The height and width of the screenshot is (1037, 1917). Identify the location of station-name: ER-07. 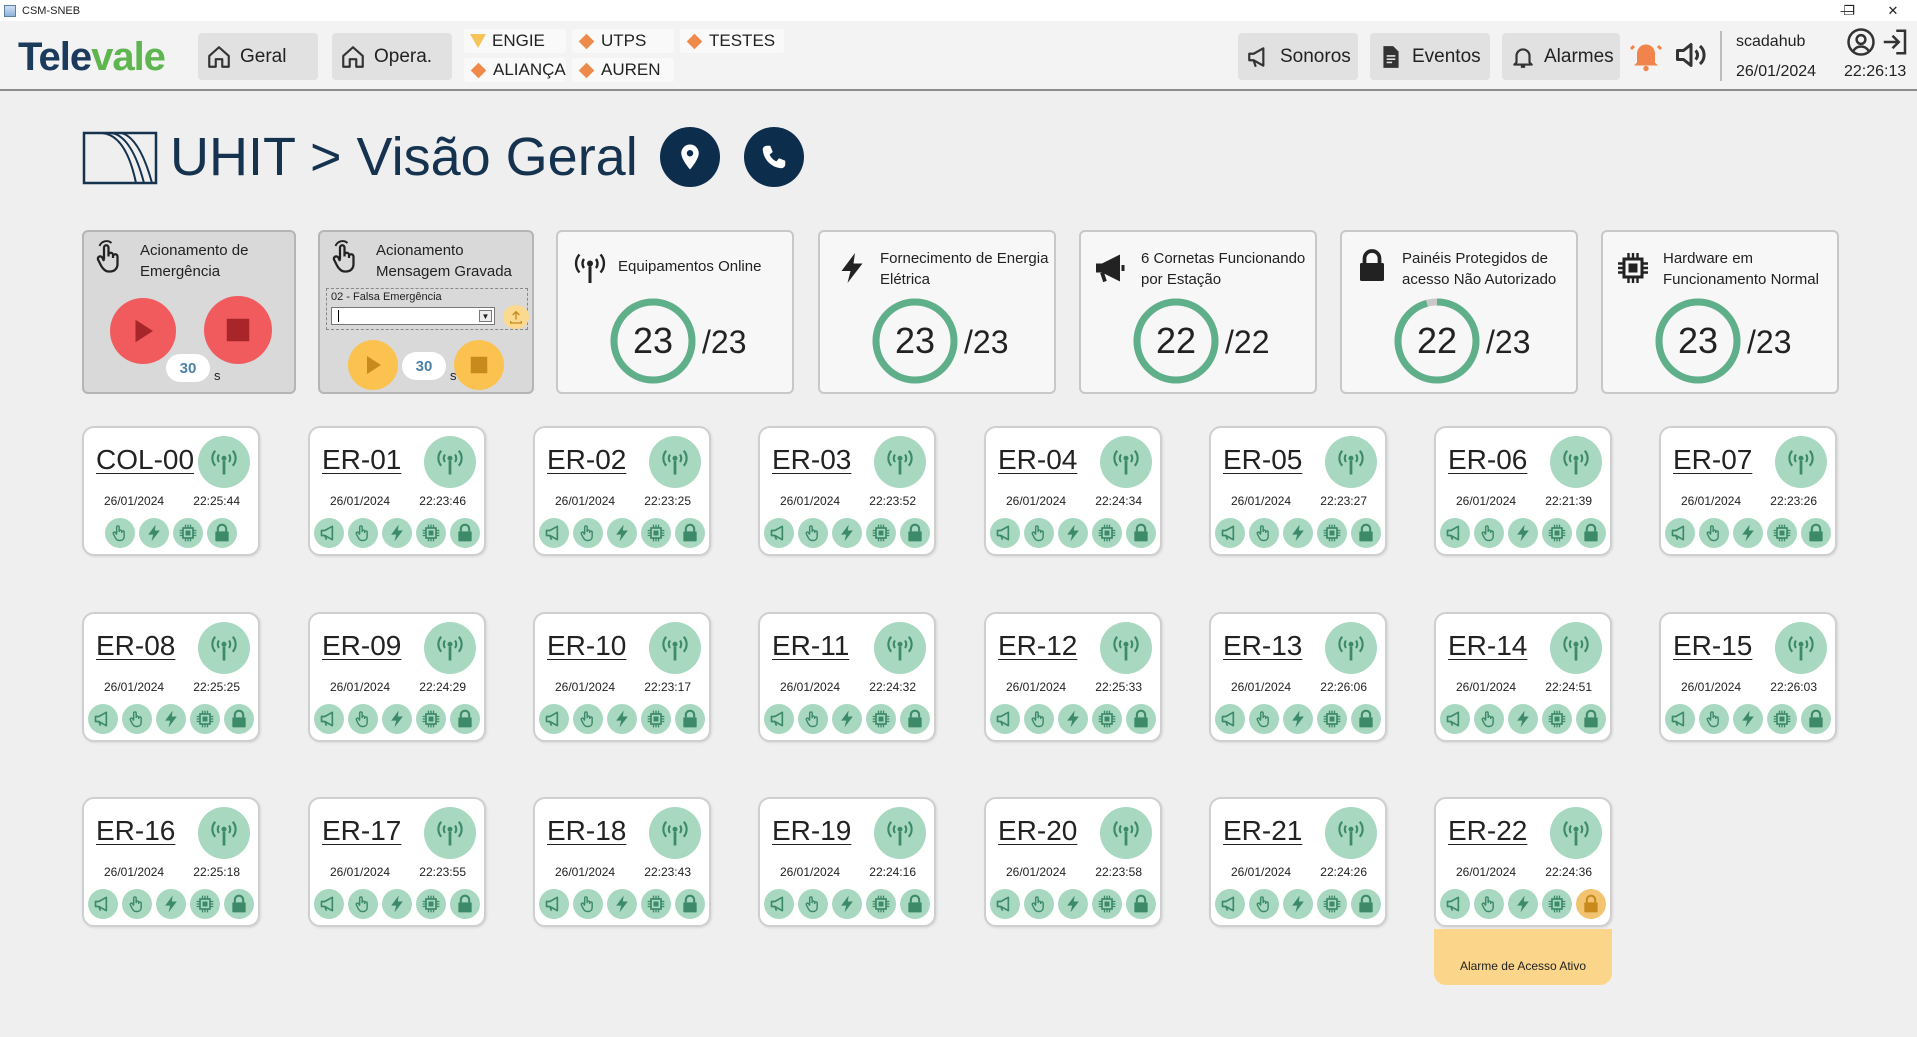
(1712, 460).